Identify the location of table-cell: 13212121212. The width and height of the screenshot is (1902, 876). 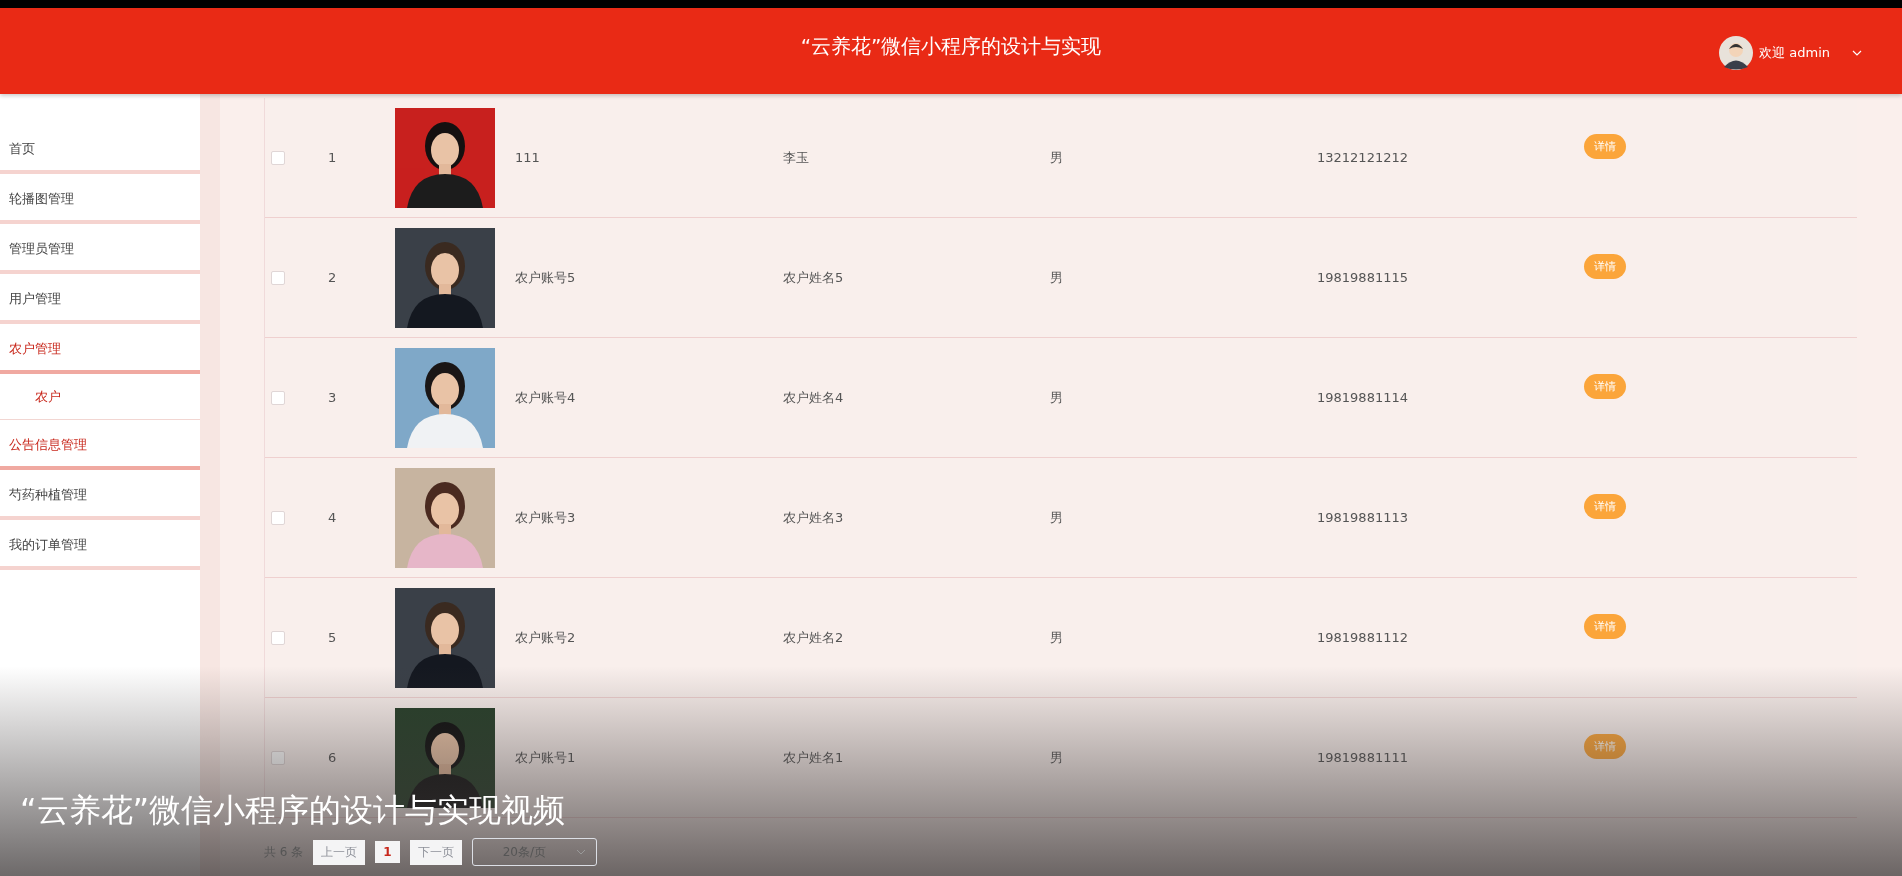
(1362, 157).